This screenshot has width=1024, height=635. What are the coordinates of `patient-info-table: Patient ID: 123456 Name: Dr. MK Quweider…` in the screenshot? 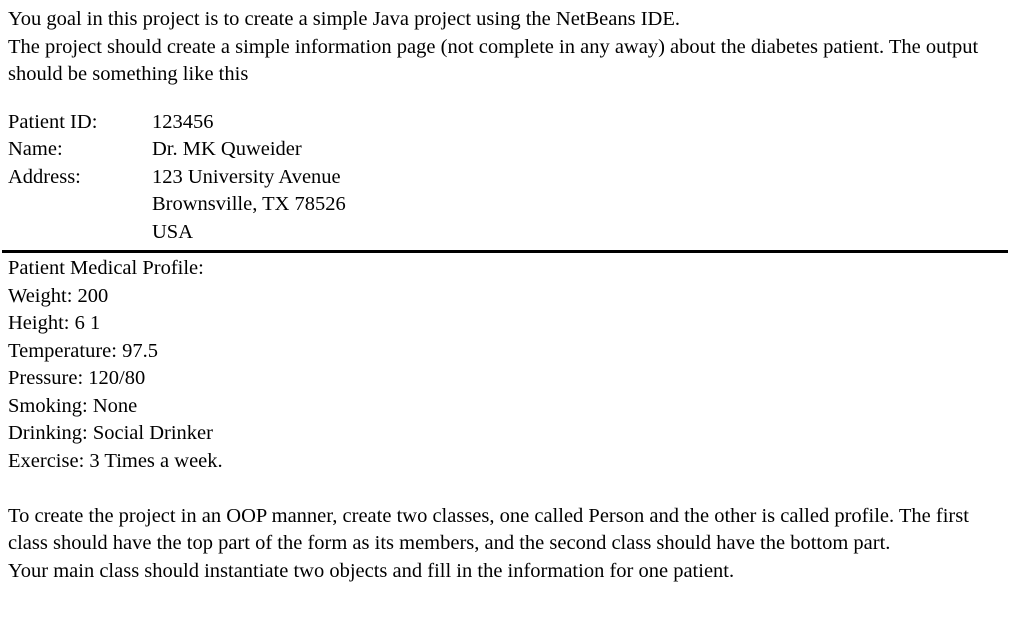 It's located at (177, 178).